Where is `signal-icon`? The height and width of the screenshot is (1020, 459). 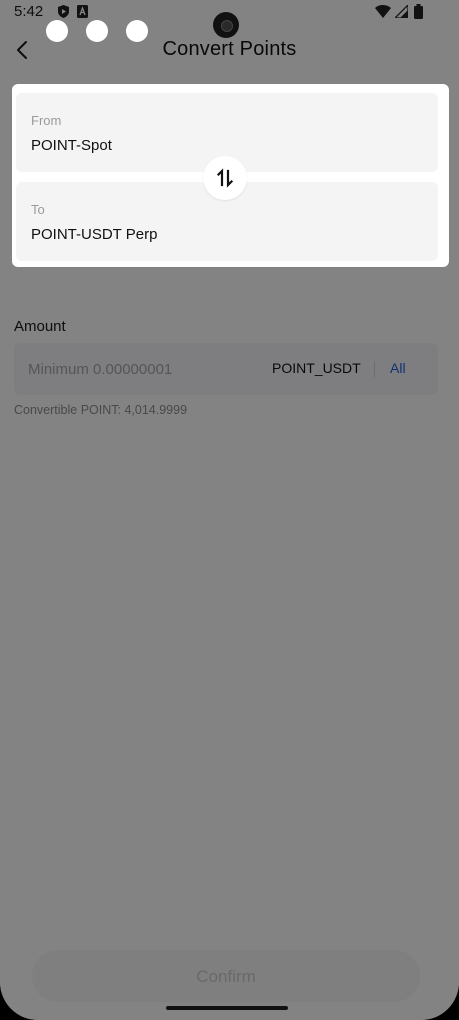
signal-icon is located at coordinates (401, 12).